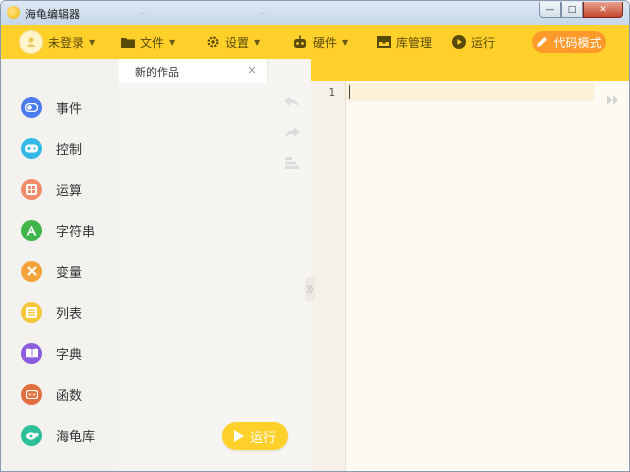  Describe the element at coordinates (69, 314) in the screenshot. I see `category-label: 列表` at that location.